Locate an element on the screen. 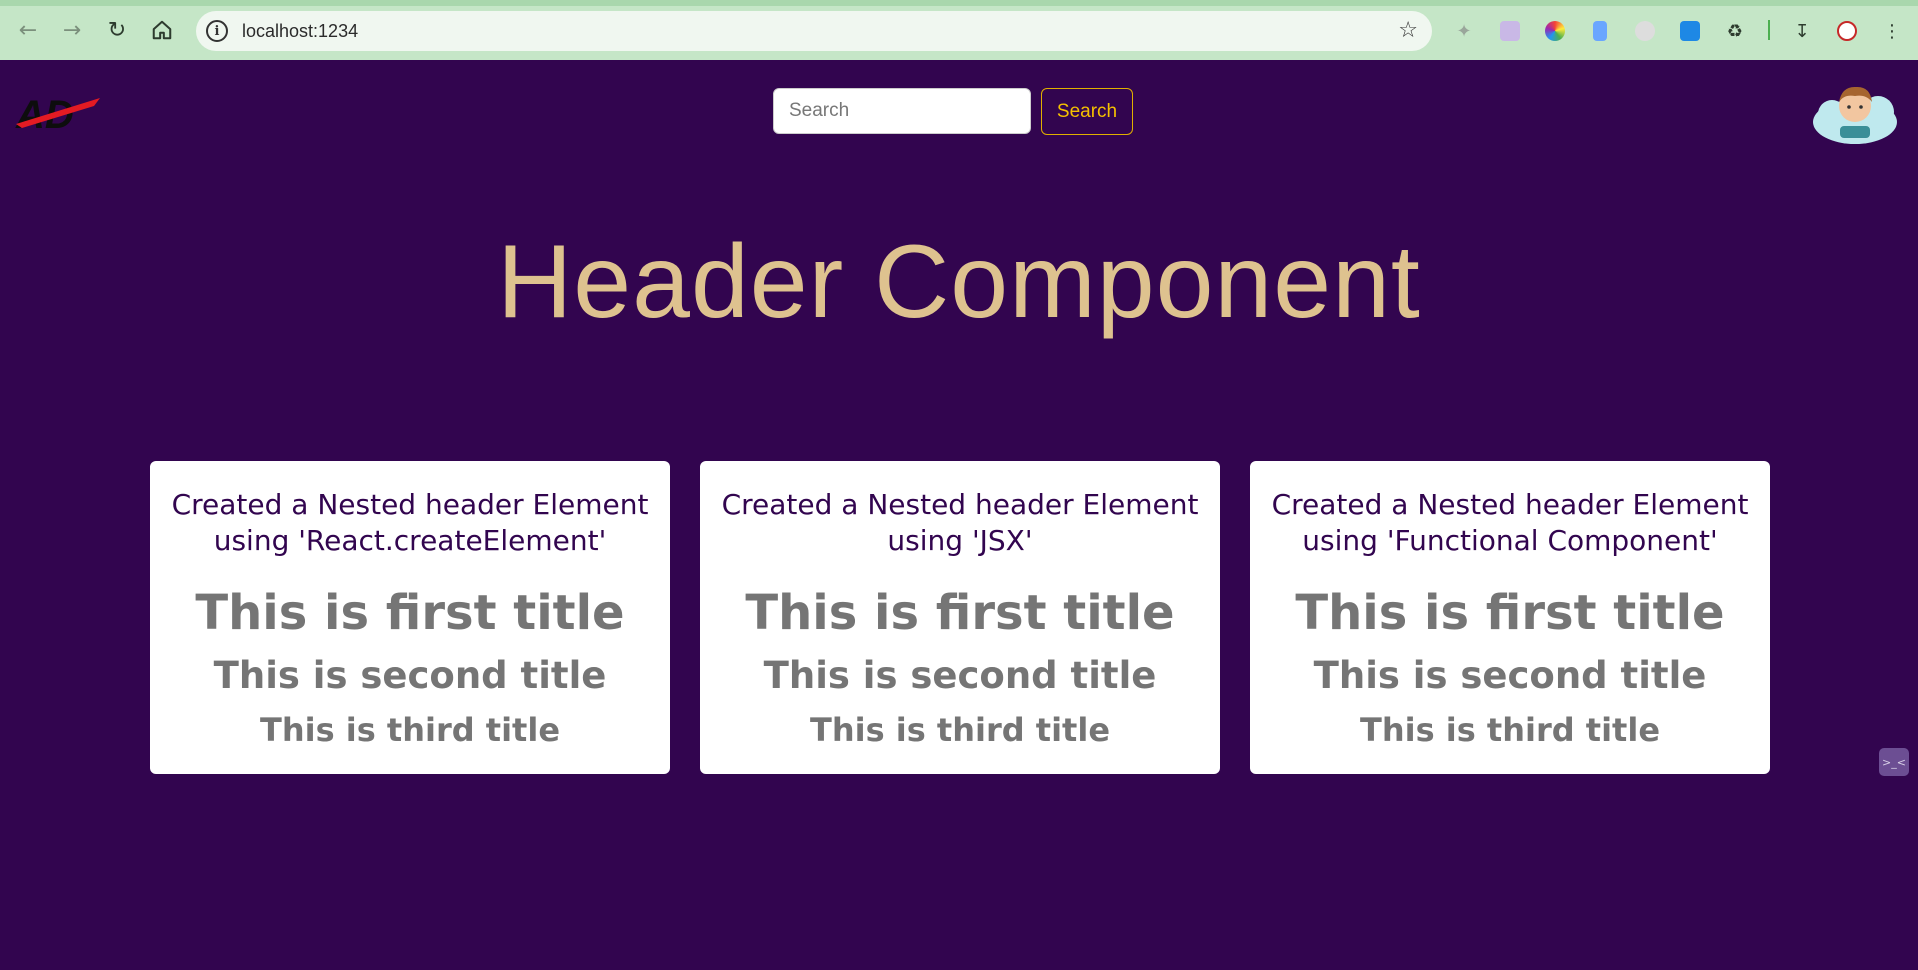 This screenshot has height=970, width=1918. arrow-right-icon: → is located at coordinates (72, 30).